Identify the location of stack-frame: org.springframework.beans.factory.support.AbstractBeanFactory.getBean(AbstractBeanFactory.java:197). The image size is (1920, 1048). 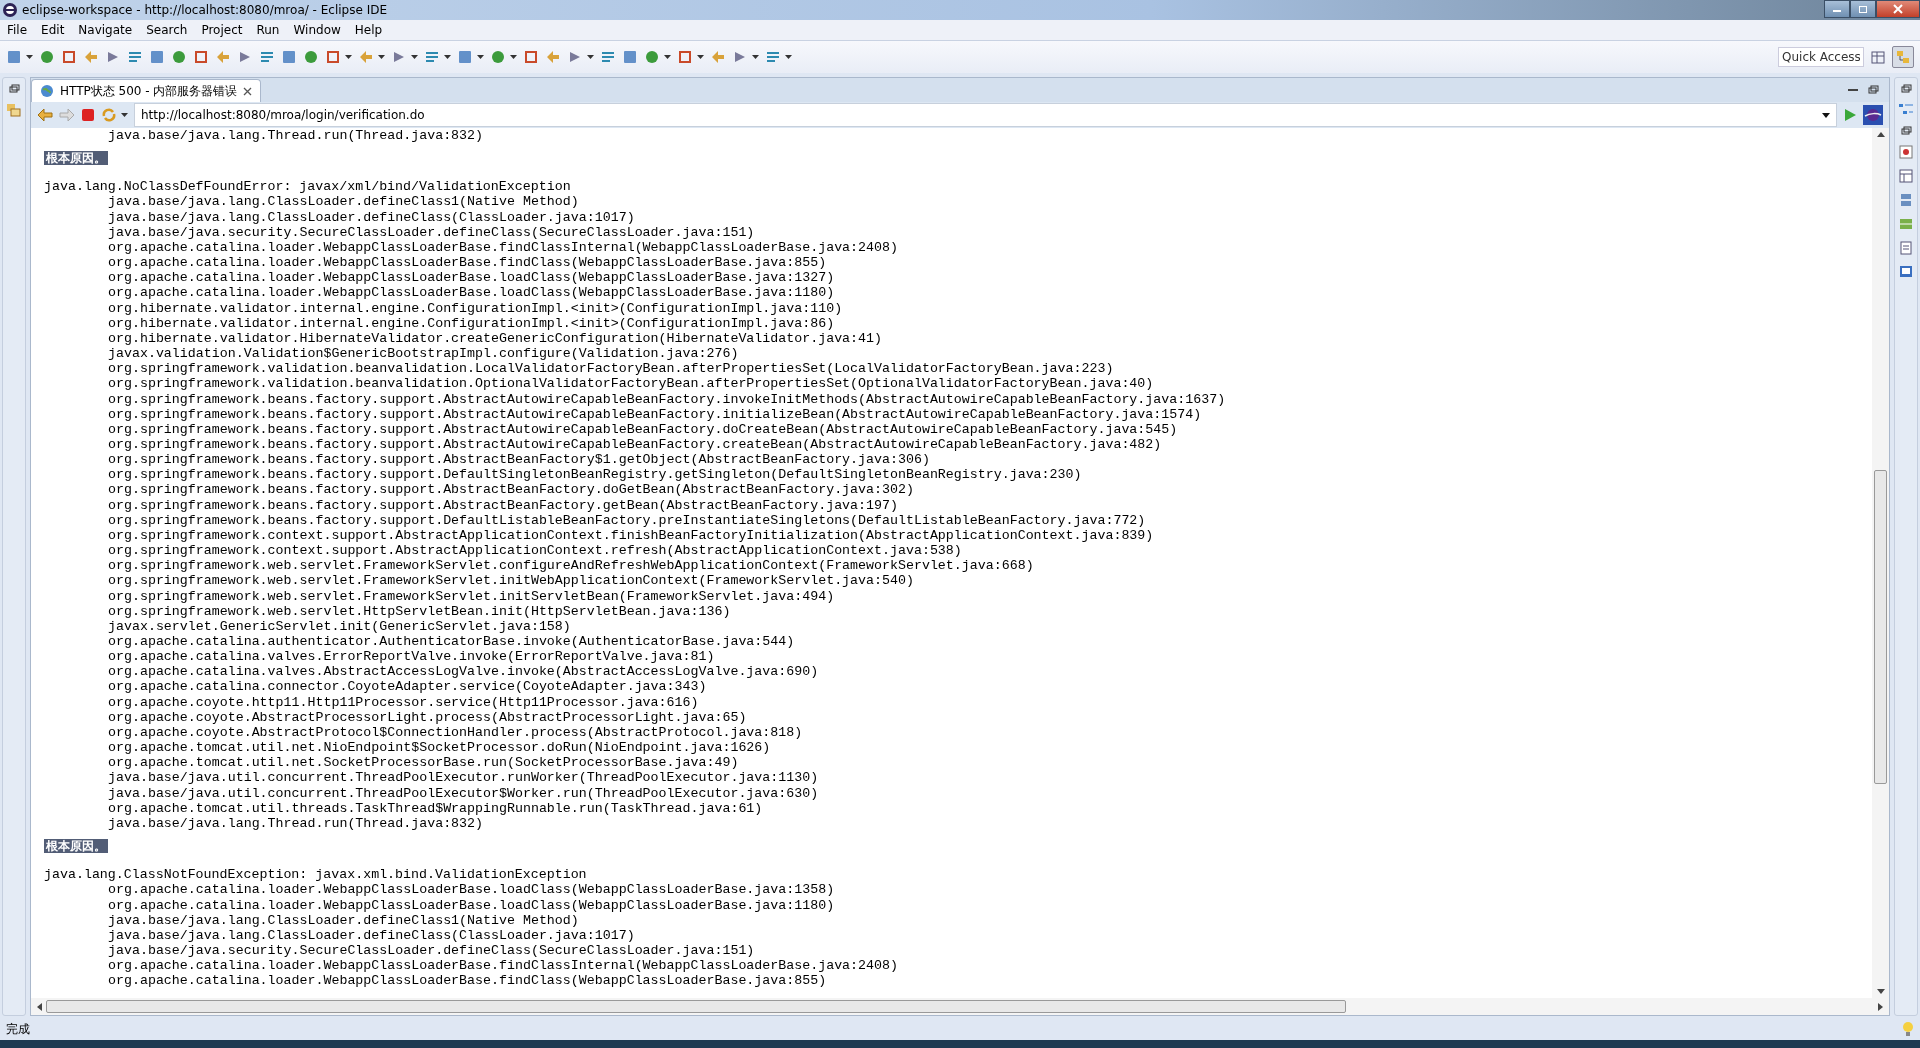
(958, 505).